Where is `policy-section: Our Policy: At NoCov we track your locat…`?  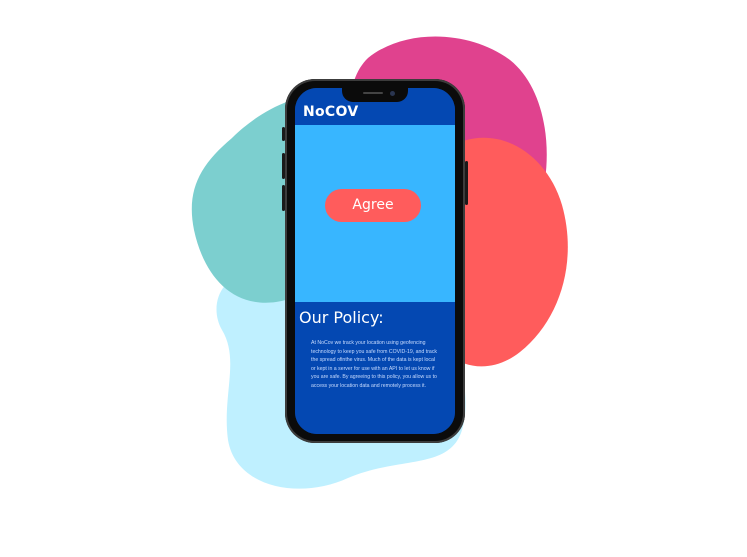
policy-section: Our Policy: At NoCov we track your locat… is located at coordinates (375, 368).